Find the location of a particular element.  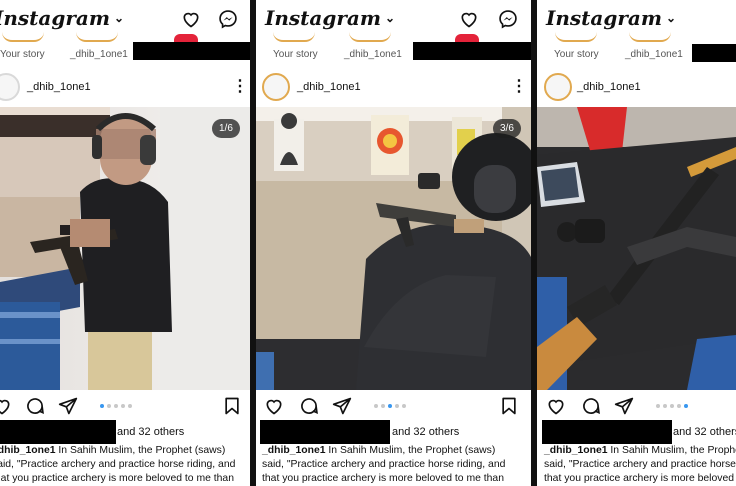

post-header: _dhib_1one1 is located at coordinates (636, 88).